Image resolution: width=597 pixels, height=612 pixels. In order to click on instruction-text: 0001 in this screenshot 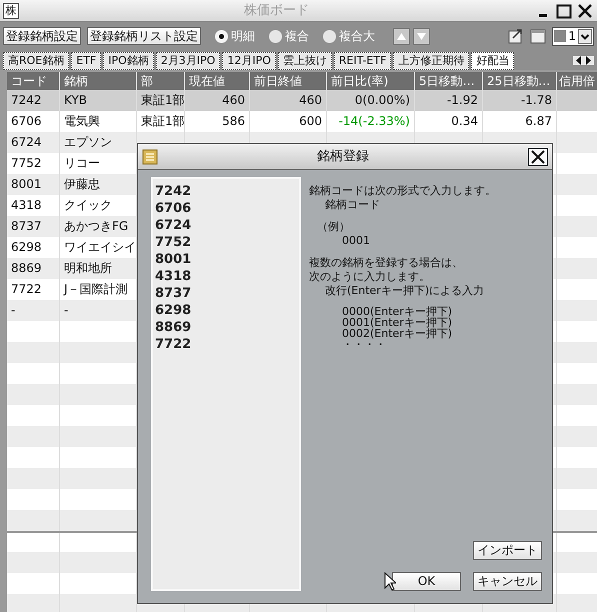, I will do `click(356, 241)`.